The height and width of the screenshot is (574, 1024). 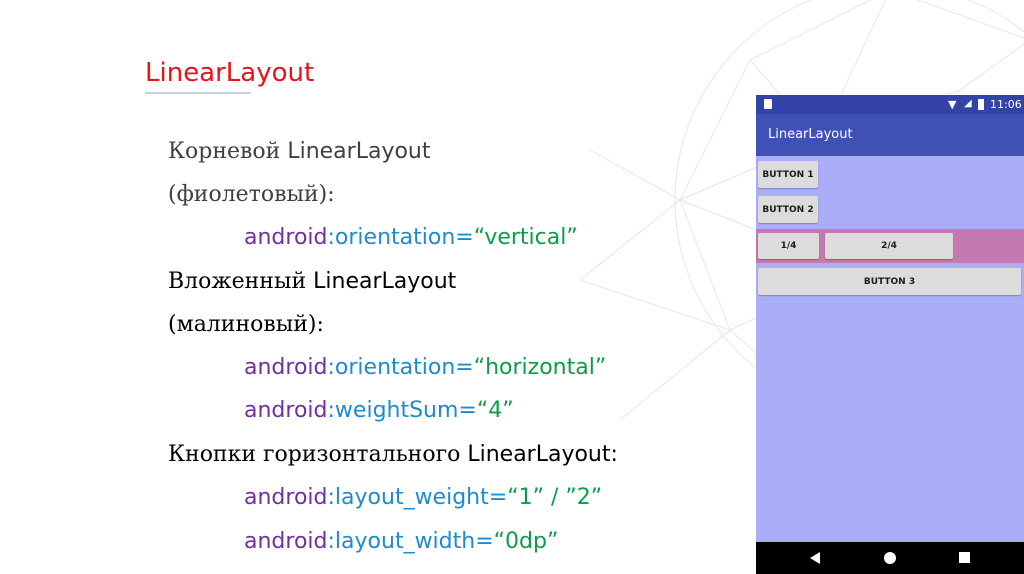 What do you see at coordinates (359, 151) in the screenshot?
I see `root-label-lat: LinearLayout` at bounding box center [359, 151].